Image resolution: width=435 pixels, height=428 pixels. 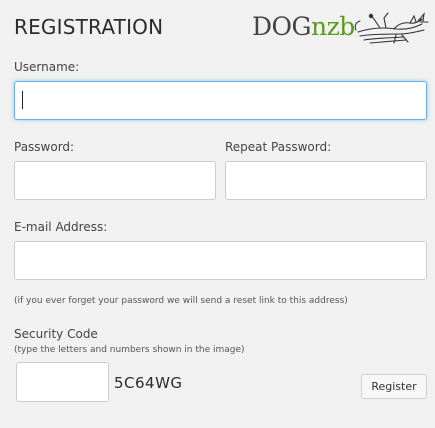 I want to click on password-label: Password:, so click(x=44, y=147).